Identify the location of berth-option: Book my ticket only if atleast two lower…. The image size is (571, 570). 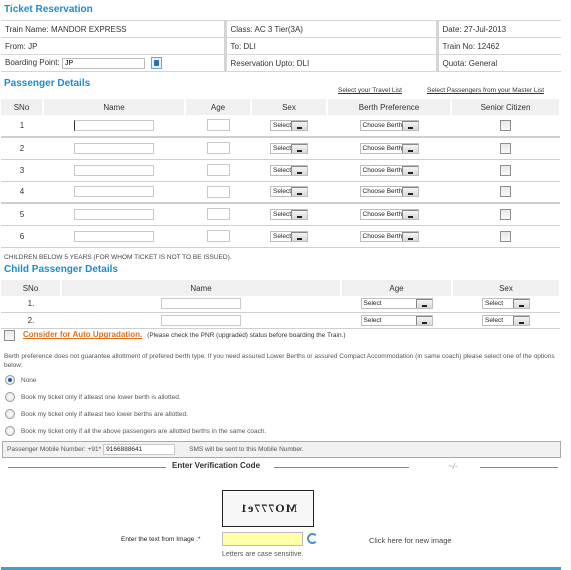
(96, 414).